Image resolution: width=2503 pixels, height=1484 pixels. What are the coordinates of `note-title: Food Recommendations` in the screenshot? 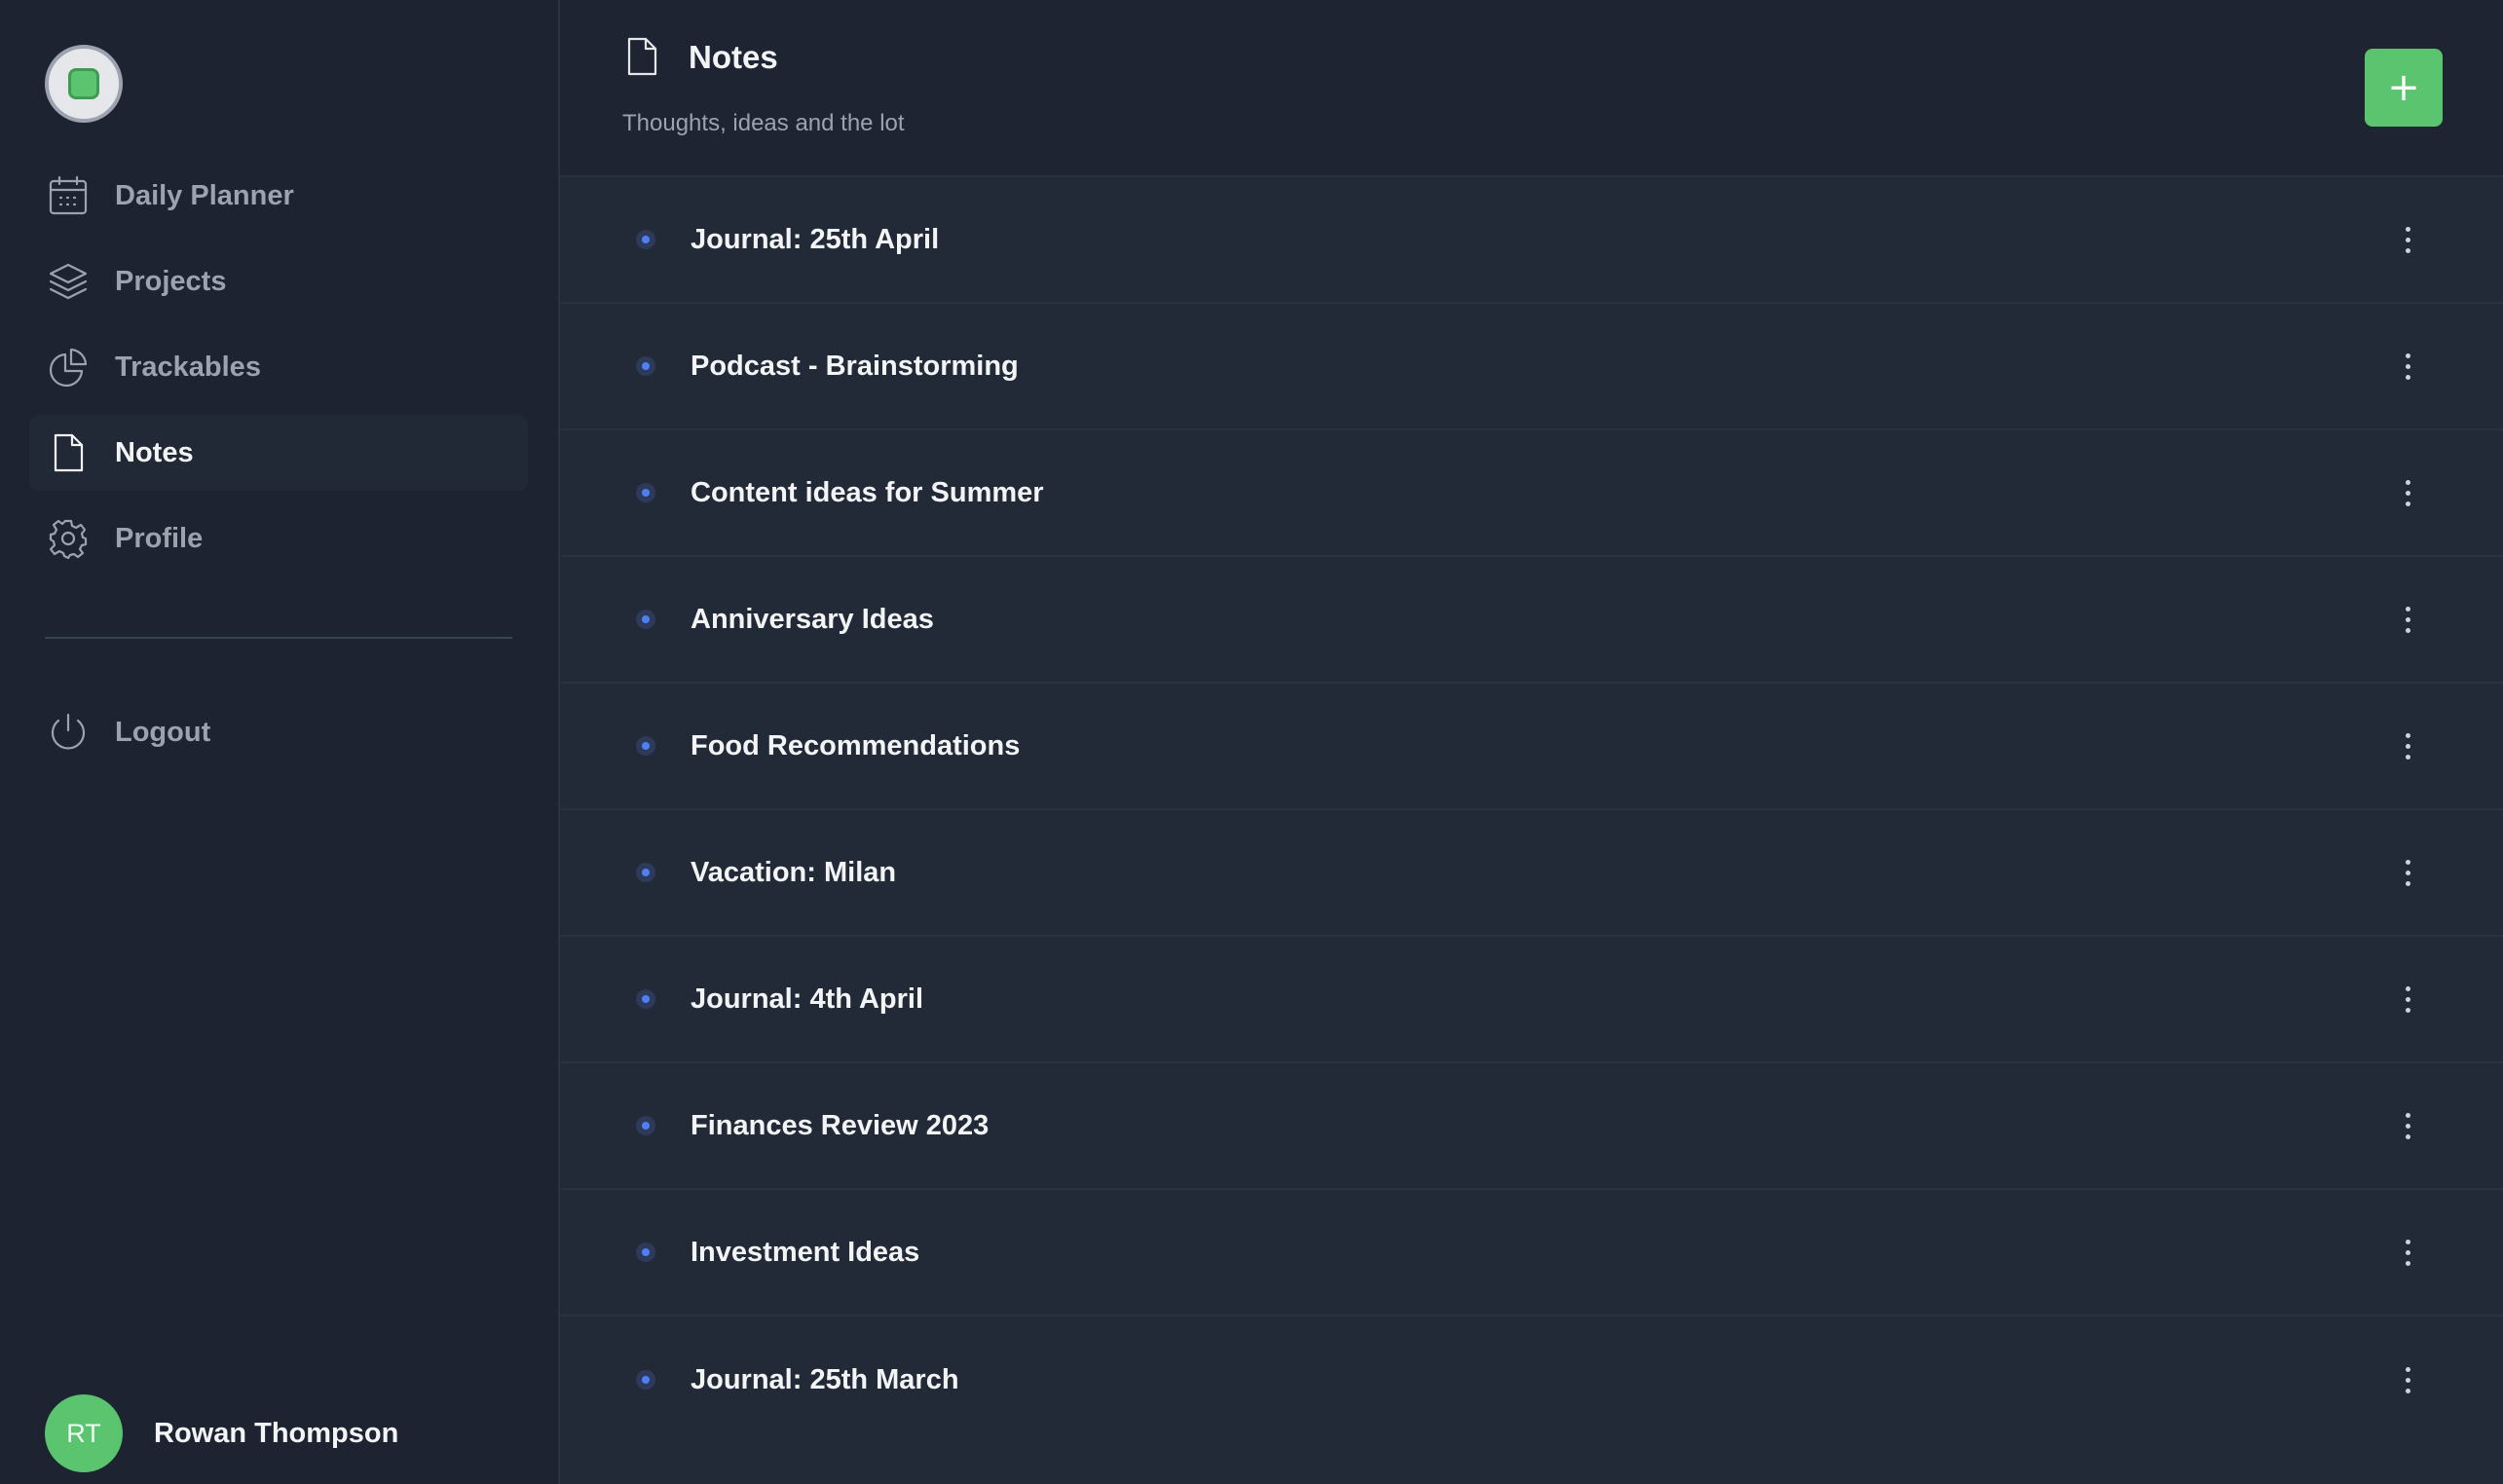 It's located at (856, 745).